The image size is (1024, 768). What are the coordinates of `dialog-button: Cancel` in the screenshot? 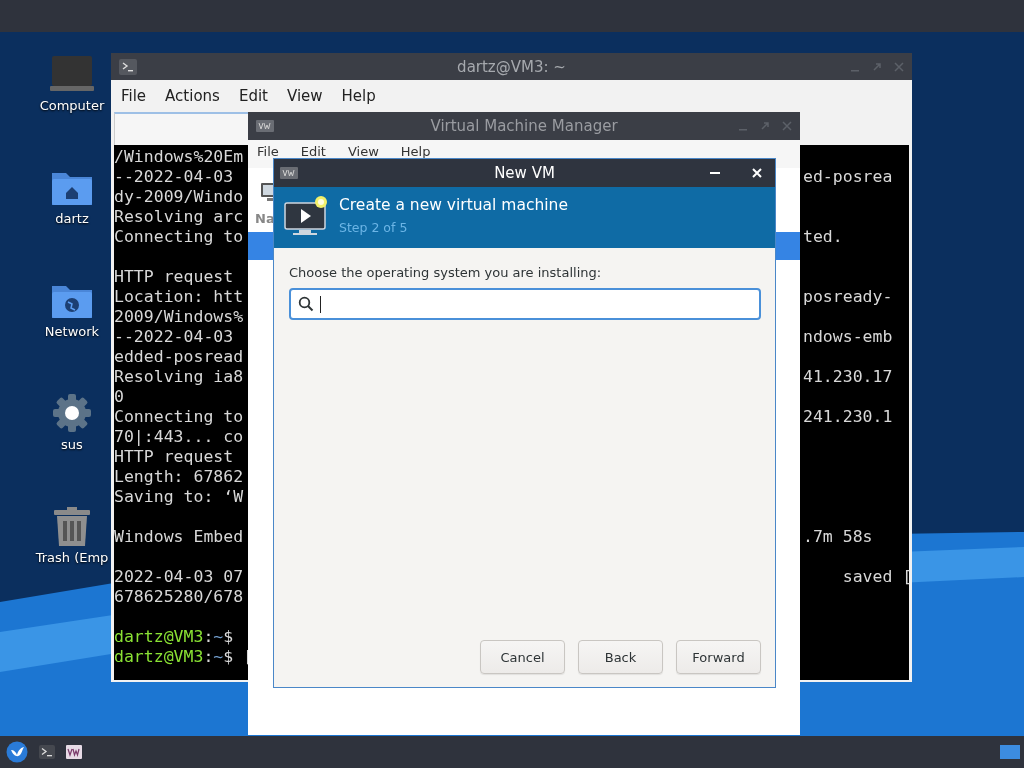 It's located at (522, 657).